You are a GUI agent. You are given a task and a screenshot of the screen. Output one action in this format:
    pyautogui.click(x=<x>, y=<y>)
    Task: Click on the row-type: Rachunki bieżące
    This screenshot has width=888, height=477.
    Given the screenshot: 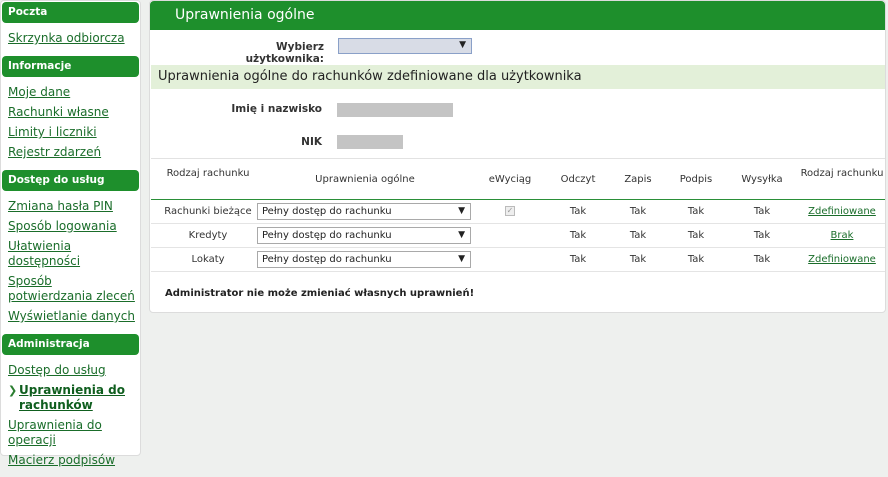 What is the action you would take?
    pyautogui.click(x=208, y=211)
    